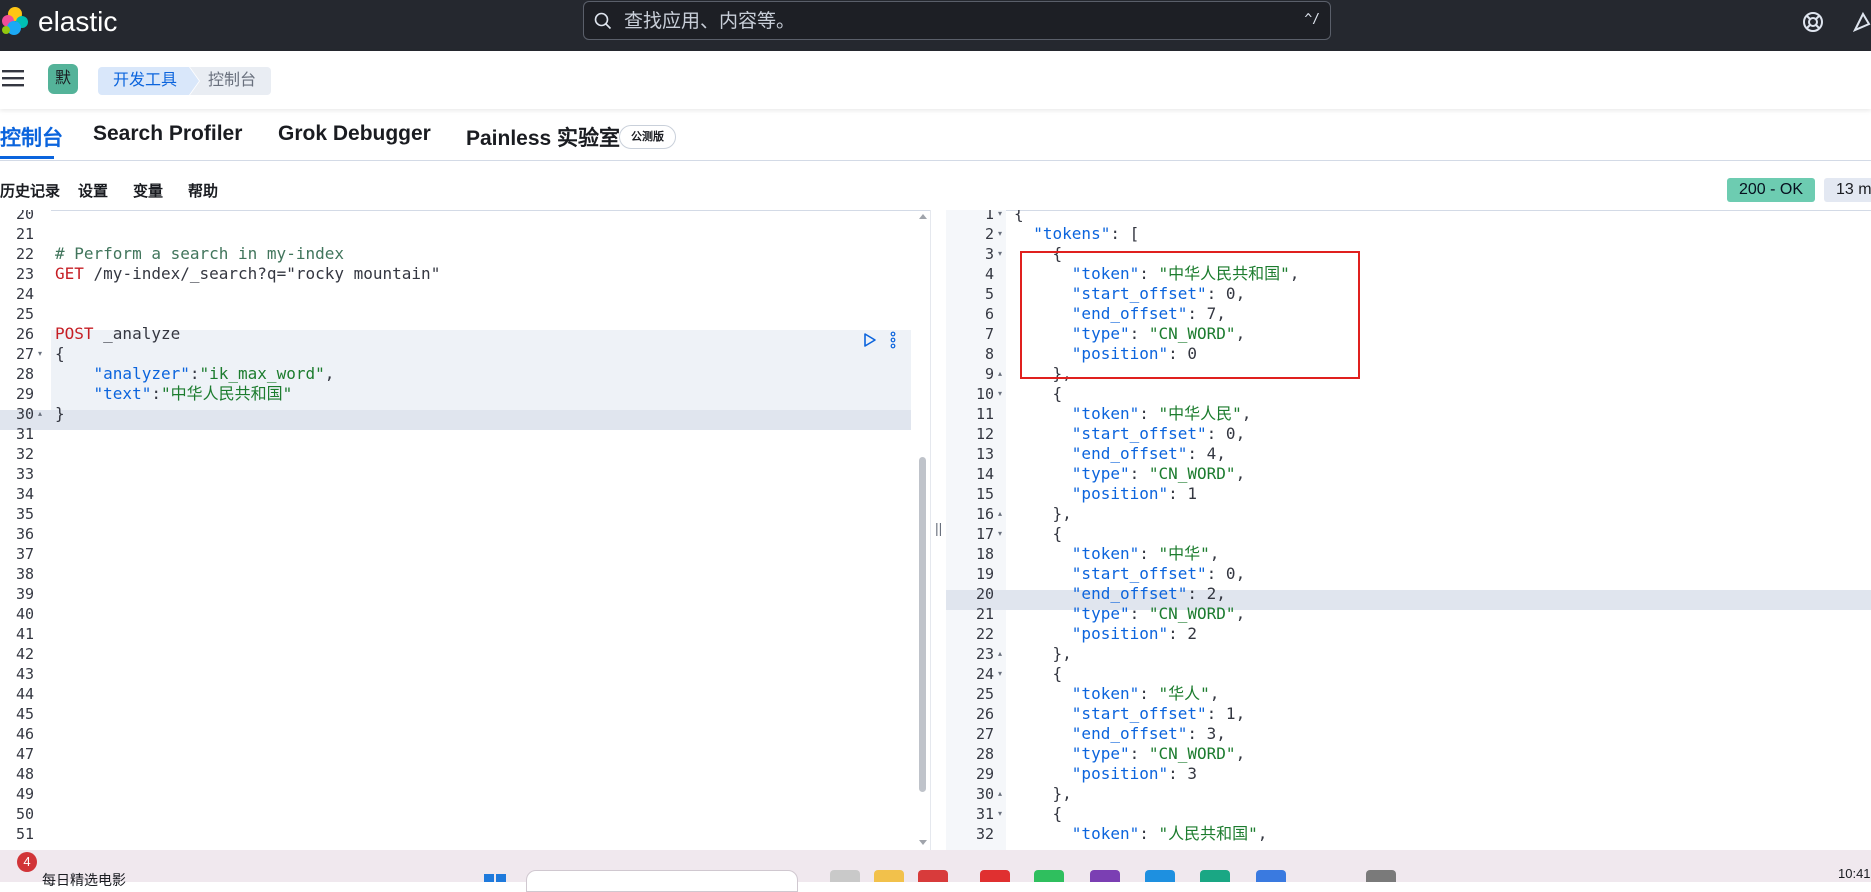 The image size is (1871, 892). What do you see at coordinates (893, 340) in the screenshot?
I see `request-actions-icon` at bounding box center [893, 340].